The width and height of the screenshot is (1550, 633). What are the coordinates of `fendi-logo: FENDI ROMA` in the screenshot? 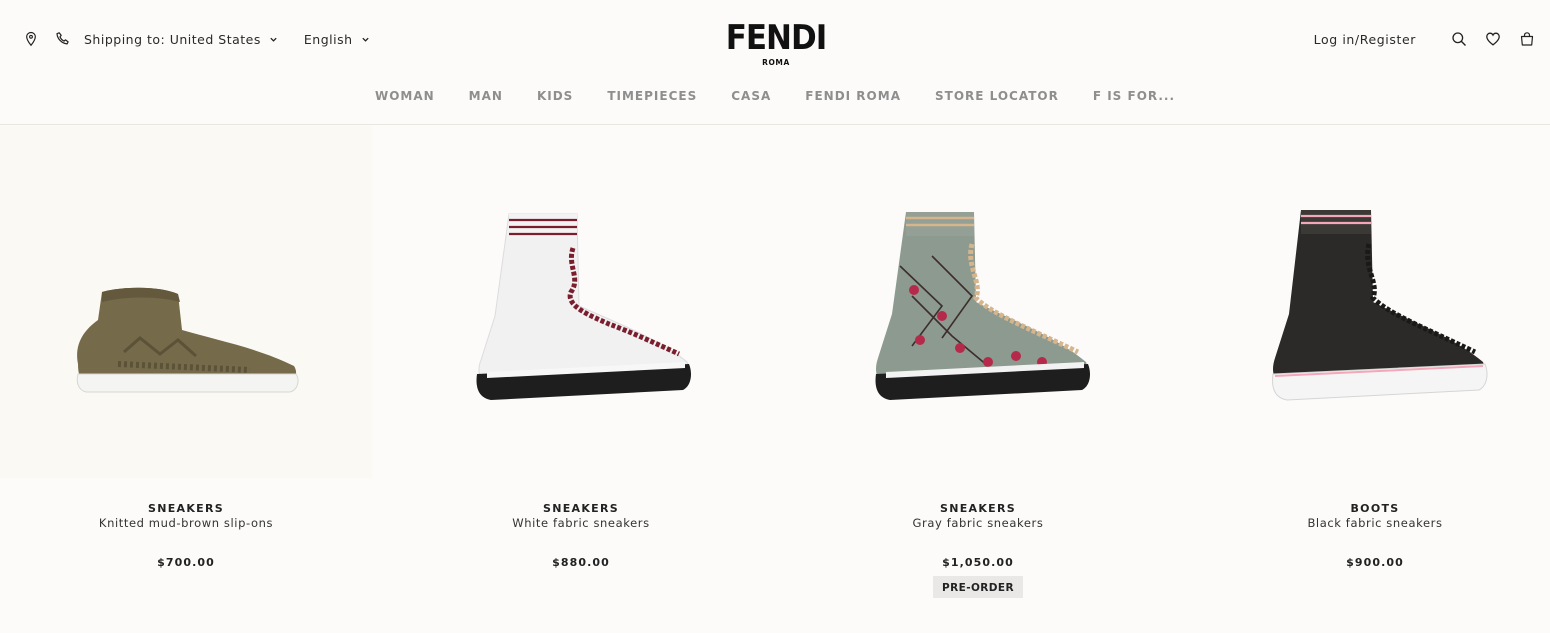 It's located at (776, 42).